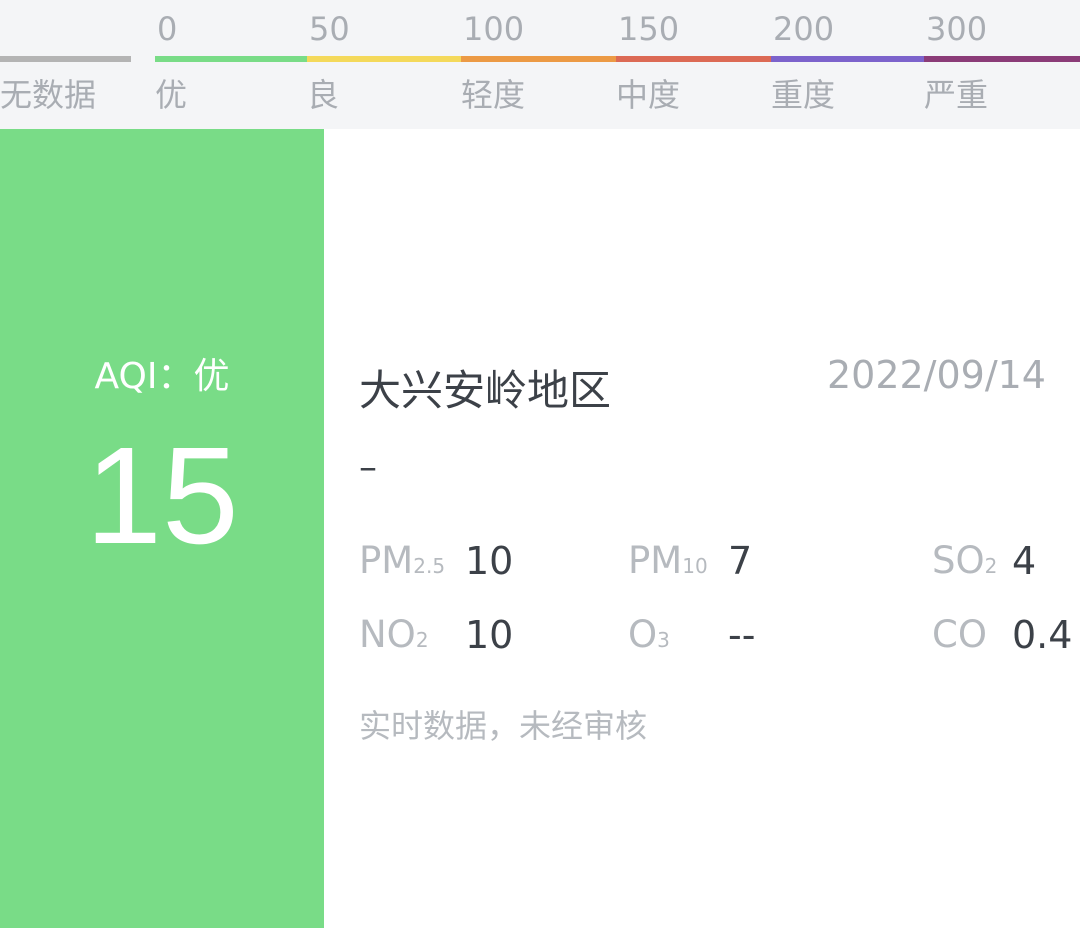 This screenshot has height=928, width=1080. Describe the element at coordinates (847, 64) in the screenshot. I see `legend-level-heavy: 200 重度` at that location.